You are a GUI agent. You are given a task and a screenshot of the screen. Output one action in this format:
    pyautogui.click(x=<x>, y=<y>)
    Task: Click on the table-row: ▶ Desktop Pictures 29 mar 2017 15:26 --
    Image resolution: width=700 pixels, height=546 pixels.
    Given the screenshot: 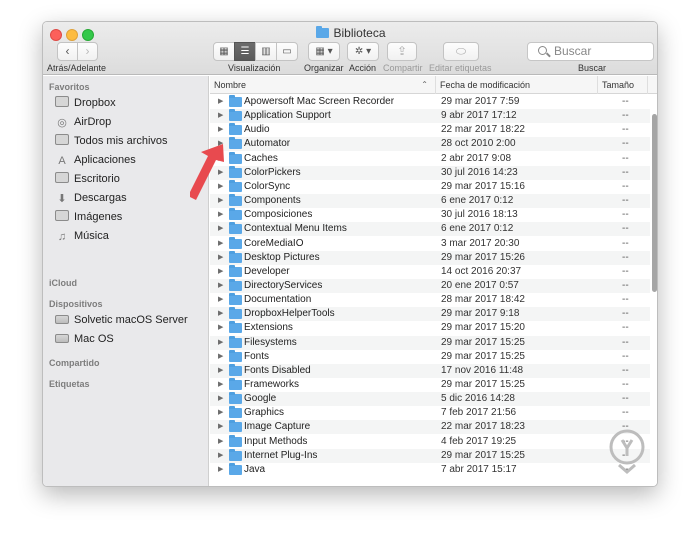 What is the action you would take?
    pyautogui.click(x=430, y=257)
    